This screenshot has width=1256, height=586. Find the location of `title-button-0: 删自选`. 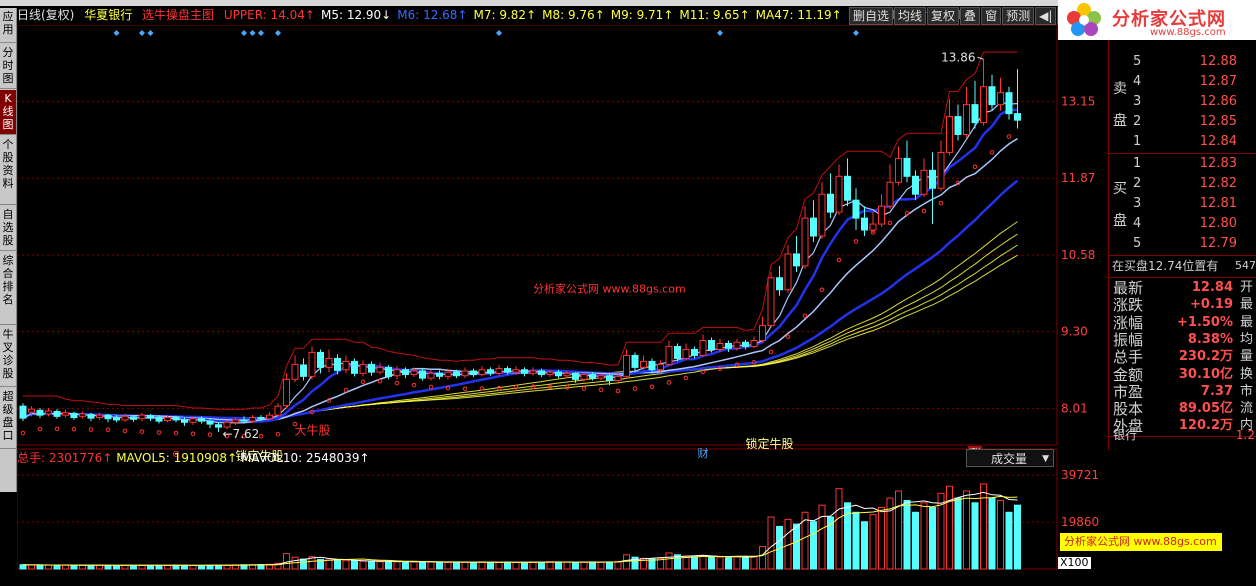

title-button-0: 删自选 is located at coordinates (871, 16).